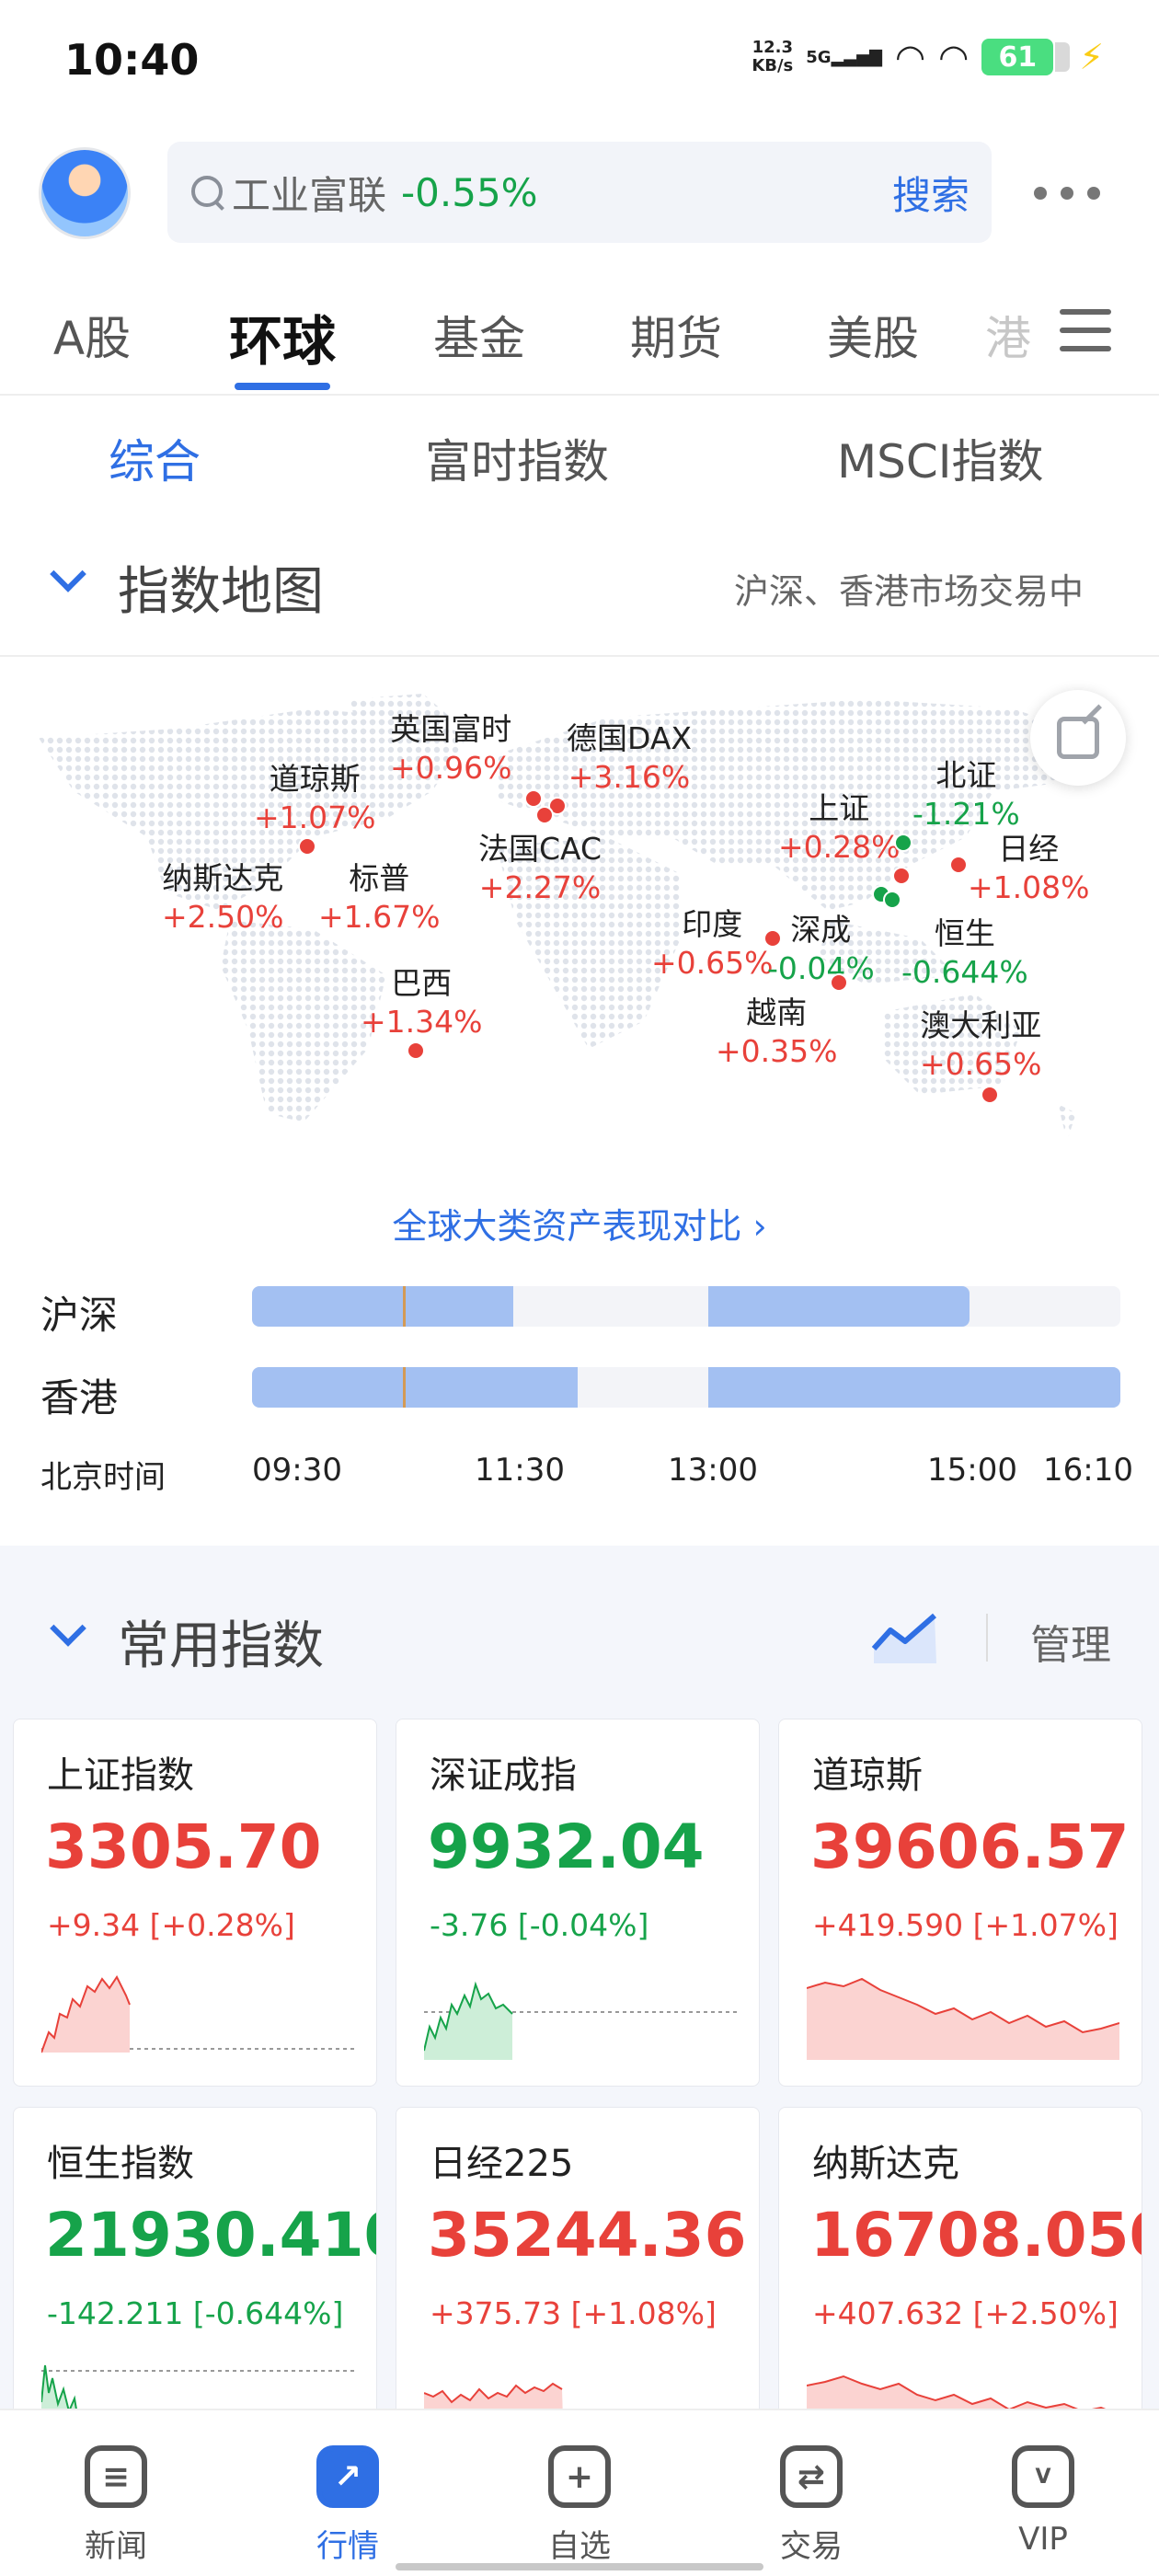  Describe the element at coordinates (885, 2164) in the screenshot. I see `index-name: 纳斯达克` at that location.